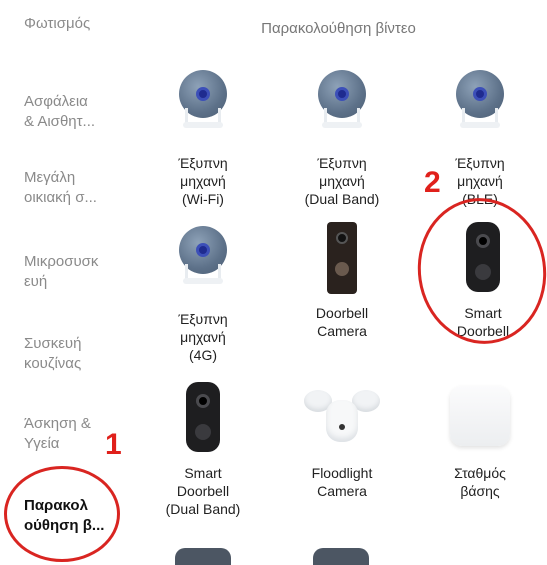 This screenshot has height=565, width=547. Describe the element at coordinates (74, 272) in the screenshot. I see `sidebar-item-small-appliances: Μικροσυσκ ευή` at that location.